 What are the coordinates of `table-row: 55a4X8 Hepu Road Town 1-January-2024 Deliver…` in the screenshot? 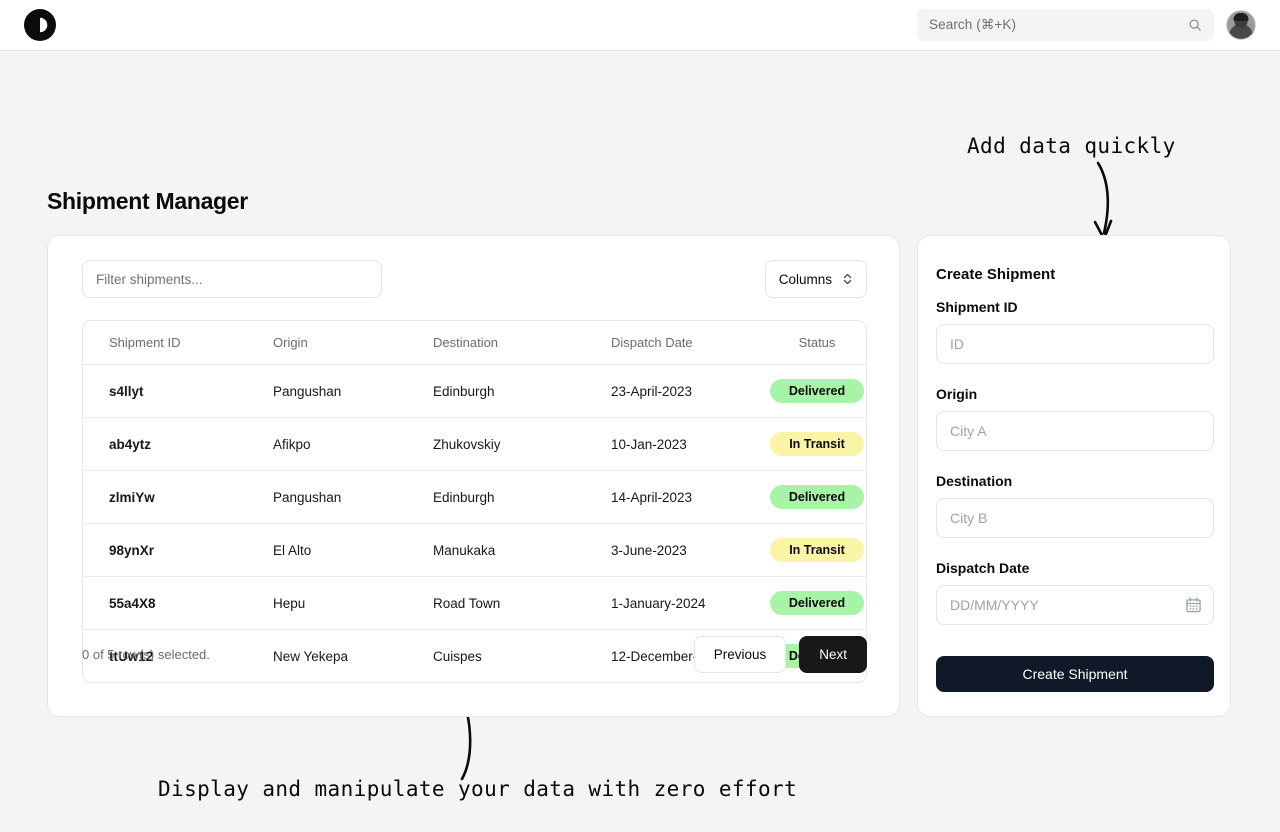 It's located at (474, 603).